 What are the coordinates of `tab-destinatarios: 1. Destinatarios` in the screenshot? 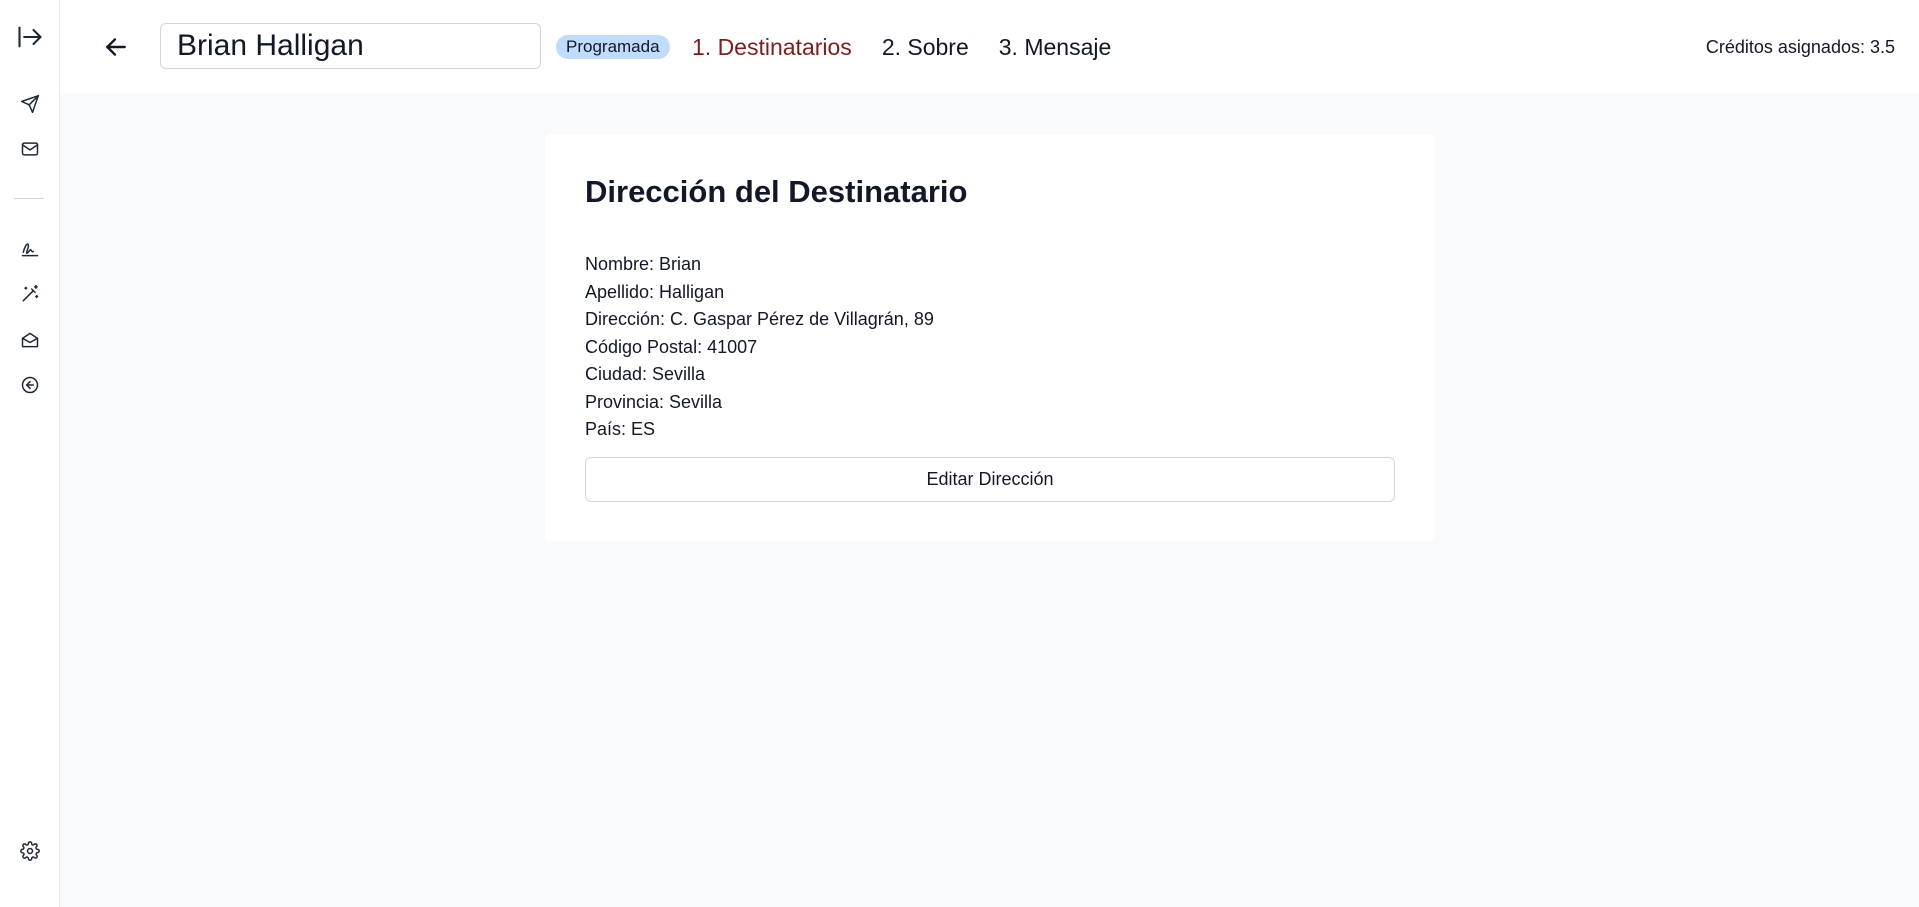 It's located at (772, 47).